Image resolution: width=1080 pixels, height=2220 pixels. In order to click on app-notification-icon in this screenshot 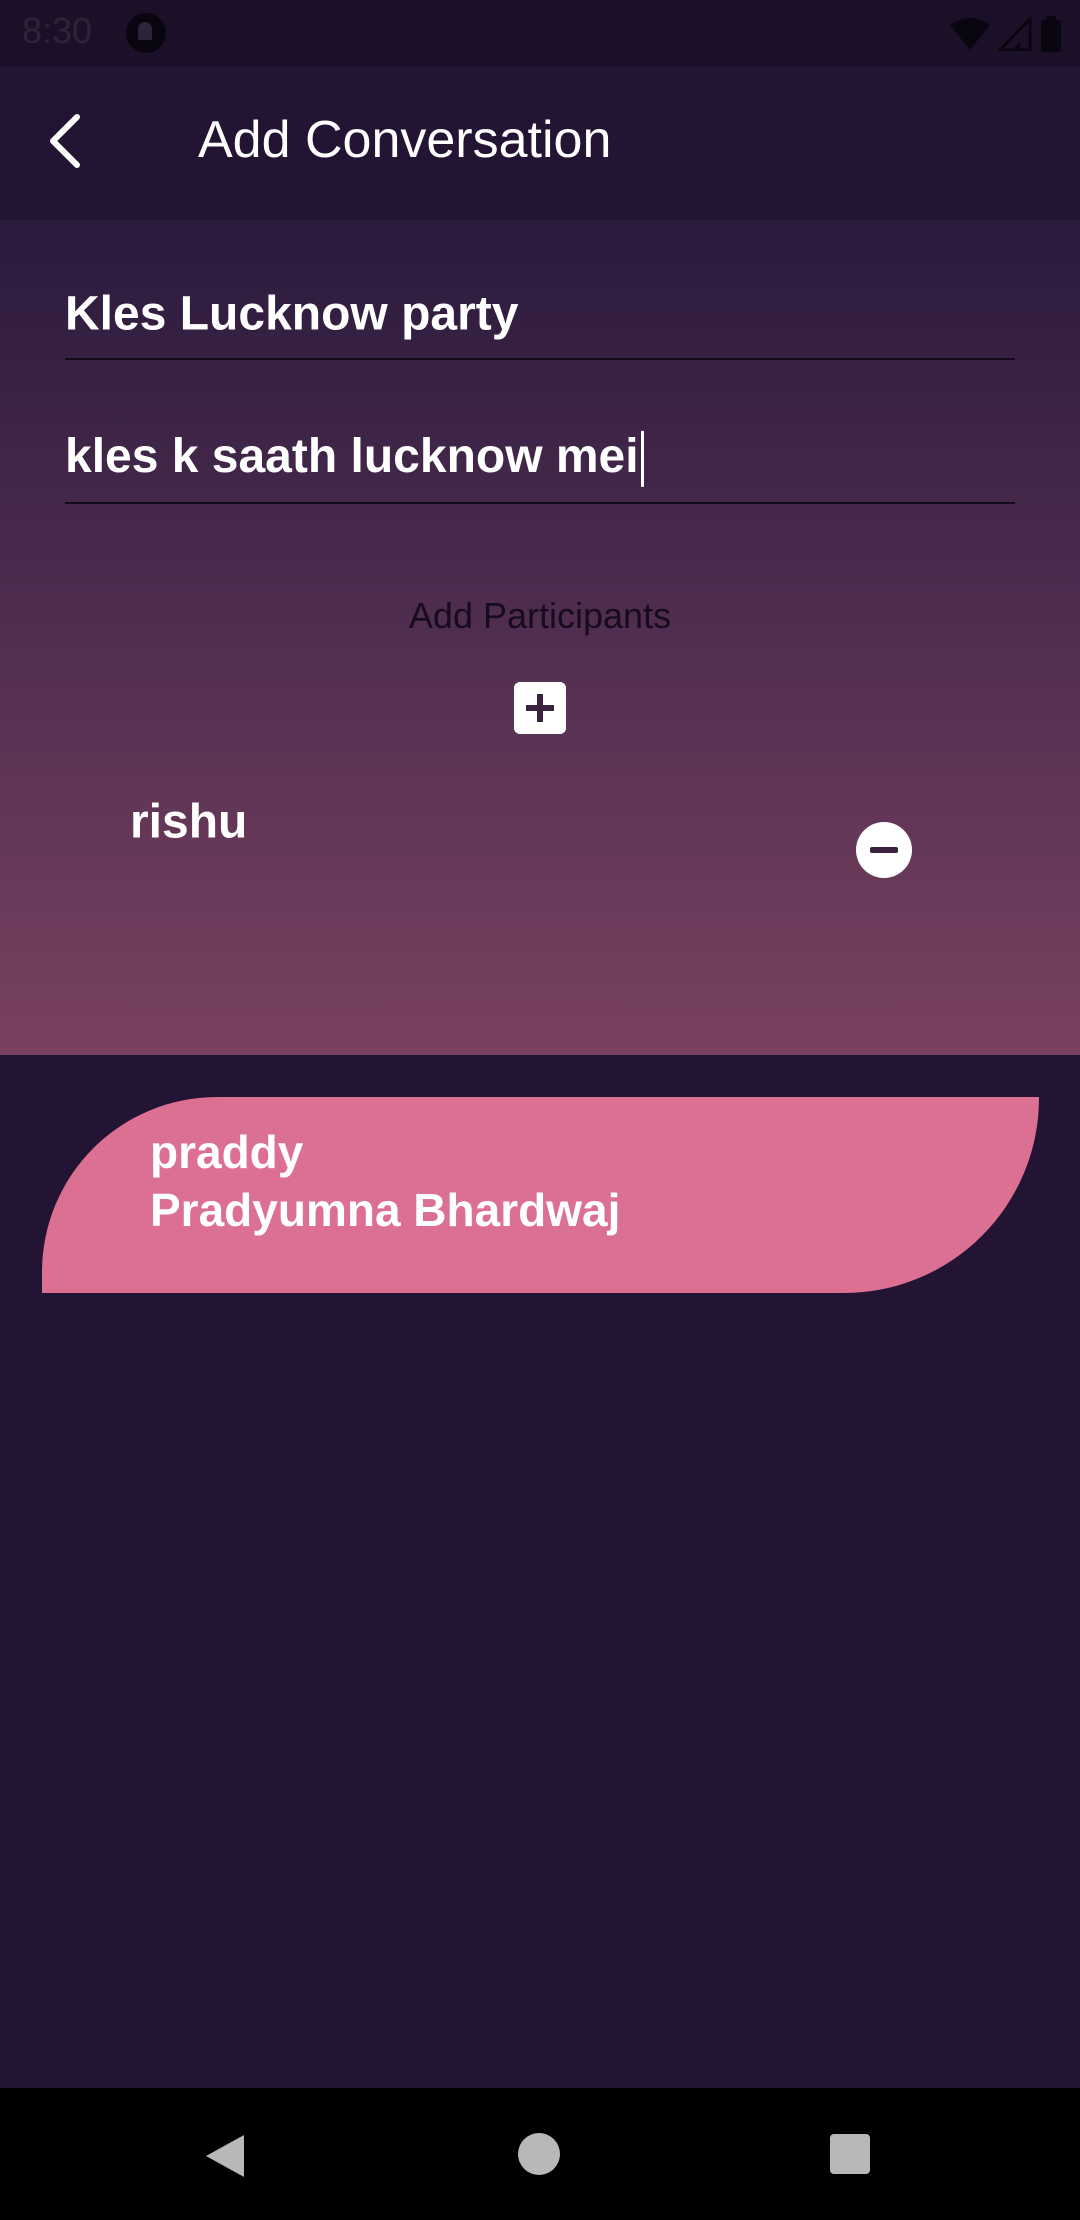, I will do `click(146, 33)`.